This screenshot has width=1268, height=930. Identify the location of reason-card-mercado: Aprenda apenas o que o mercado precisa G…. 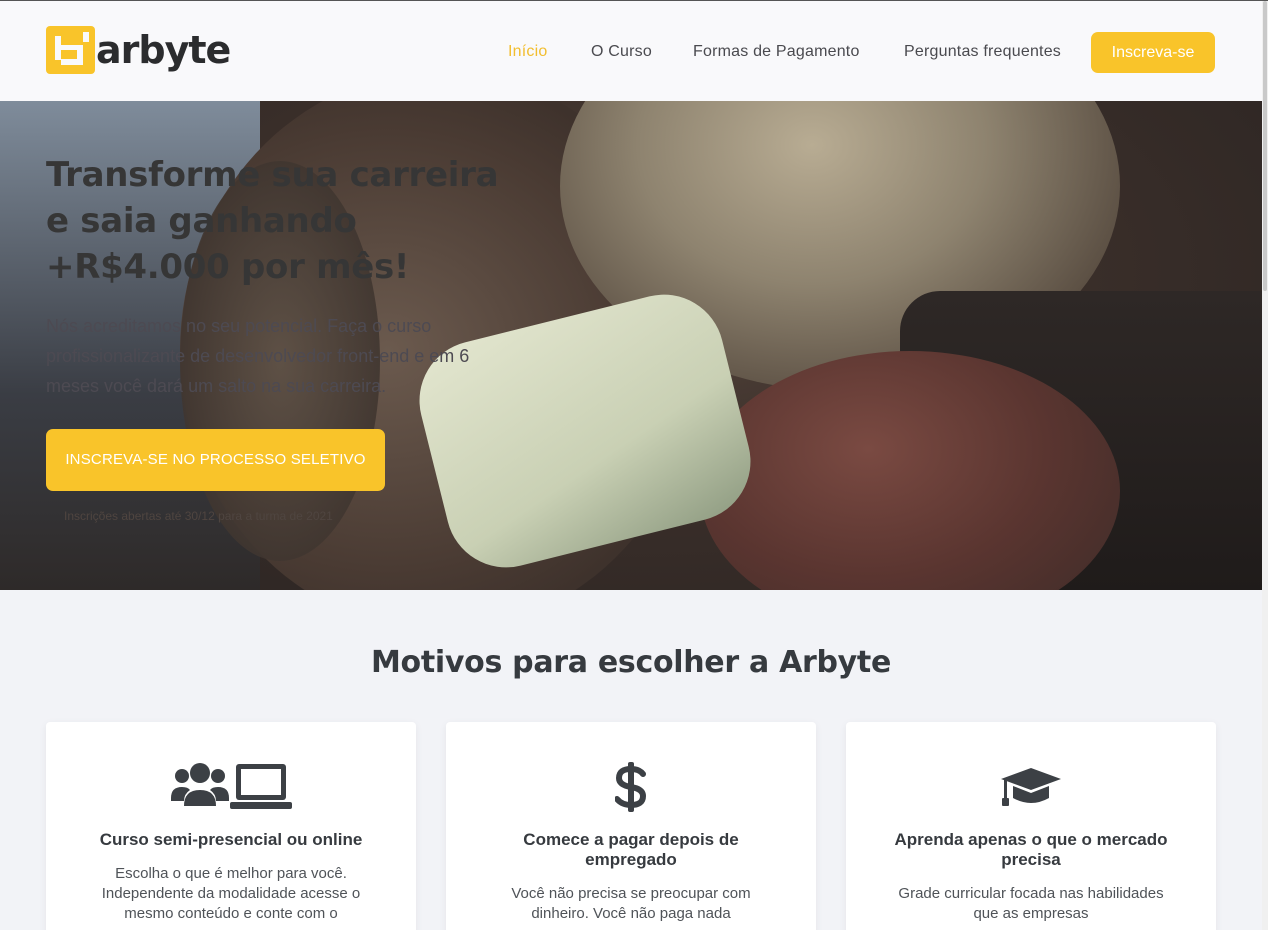
(1031, 826).